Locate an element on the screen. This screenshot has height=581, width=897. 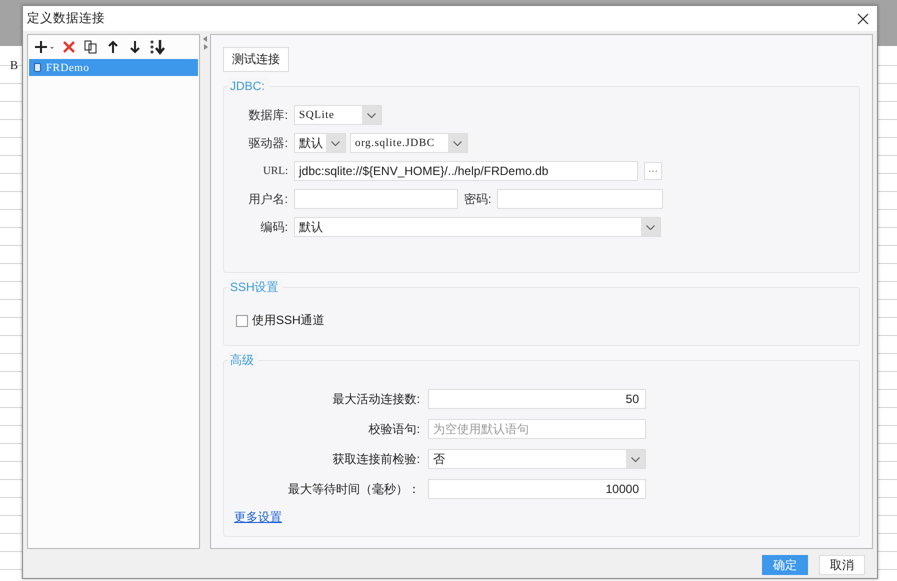
field-label: 数据库: is located at coordinates (268, 115).